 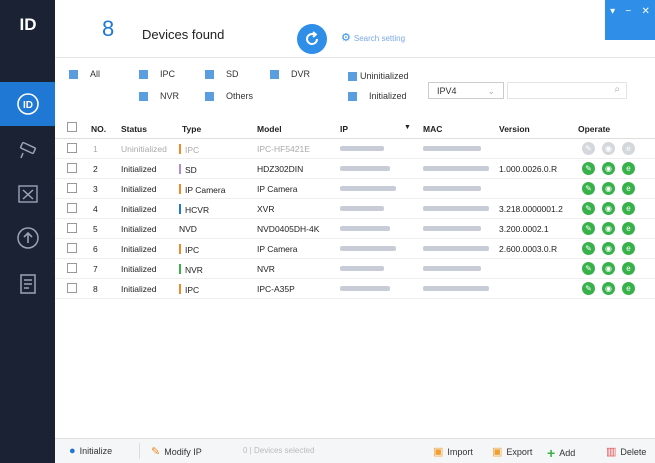 What do you see at coordinates (72, 451) in the screenshot?
I see `shield-icon: ●` at bounding box center [72, 451].